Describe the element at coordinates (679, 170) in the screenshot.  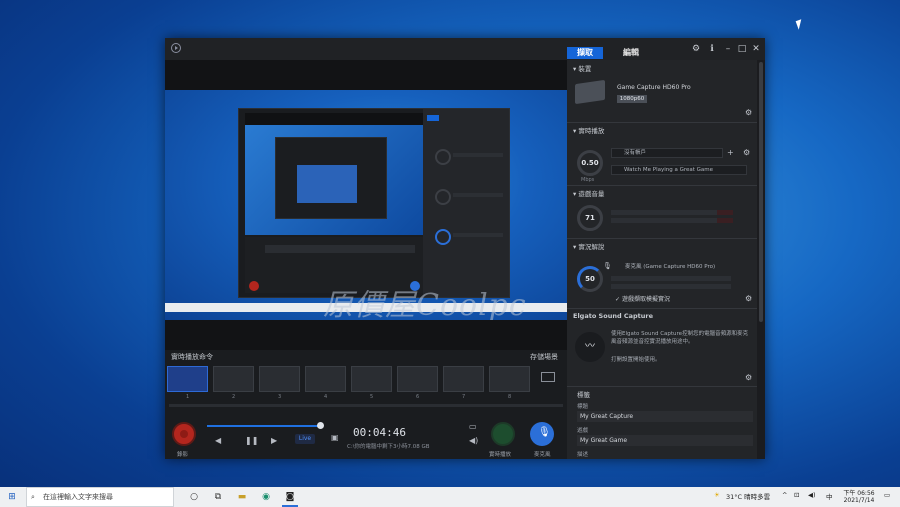
I see `stream-title-field: Watch Me Playing a Great Game` at that location.